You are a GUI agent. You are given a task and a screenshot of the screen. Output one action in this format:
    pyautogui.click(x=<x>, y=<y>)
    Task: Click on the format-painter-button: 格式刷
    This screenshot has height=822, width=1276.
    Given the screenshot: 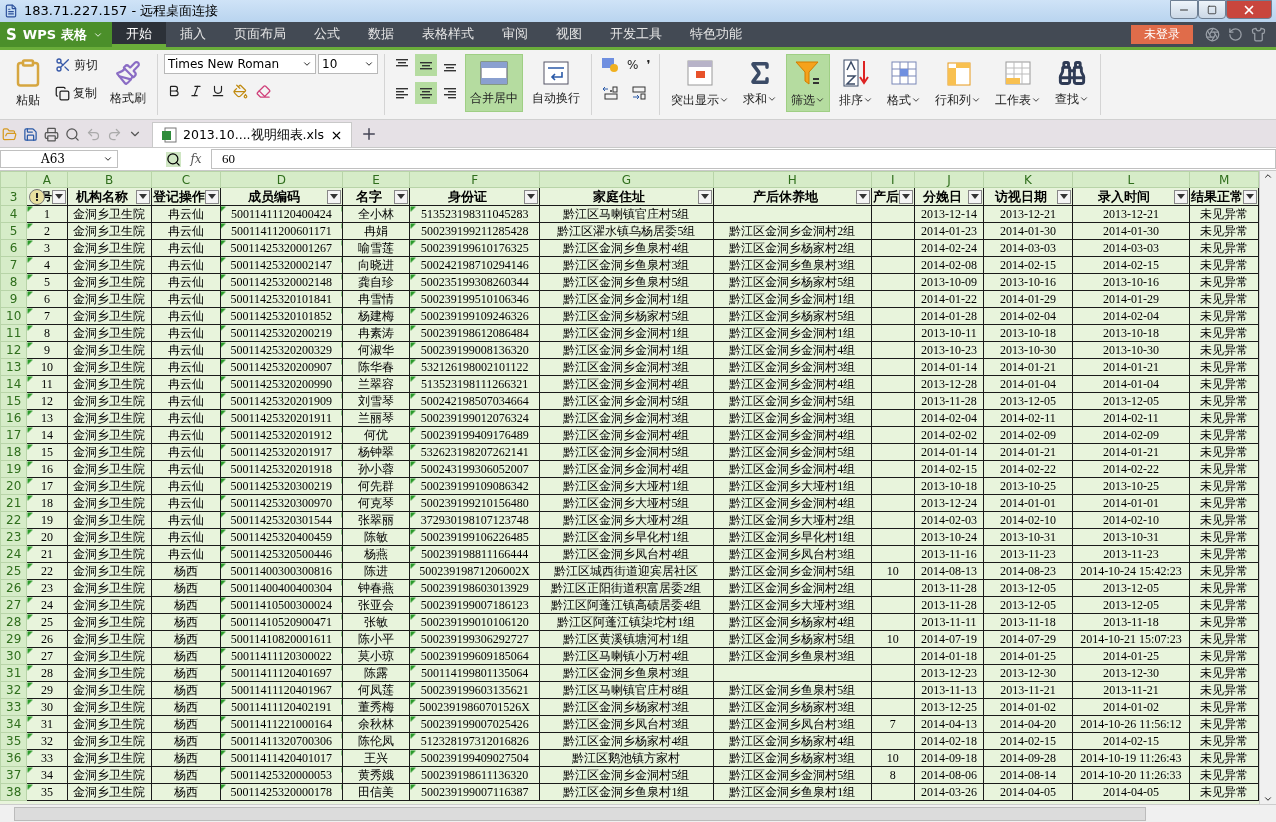 What is the action you would take?
    pyautogui.click(x=128, y=83)
    